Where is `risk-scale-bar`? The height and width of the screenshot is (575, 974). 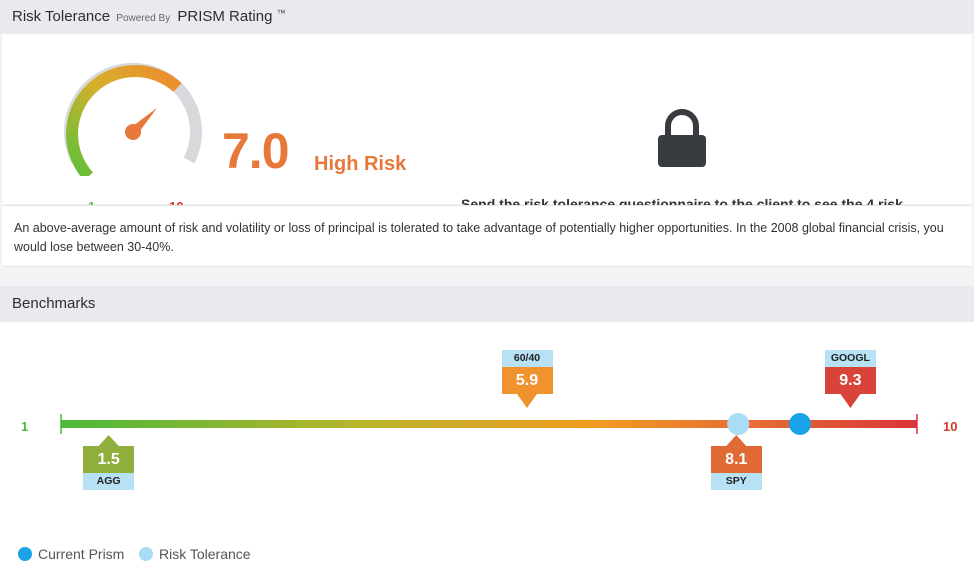
risk-scale-bar is located at coordinates (489, 424).